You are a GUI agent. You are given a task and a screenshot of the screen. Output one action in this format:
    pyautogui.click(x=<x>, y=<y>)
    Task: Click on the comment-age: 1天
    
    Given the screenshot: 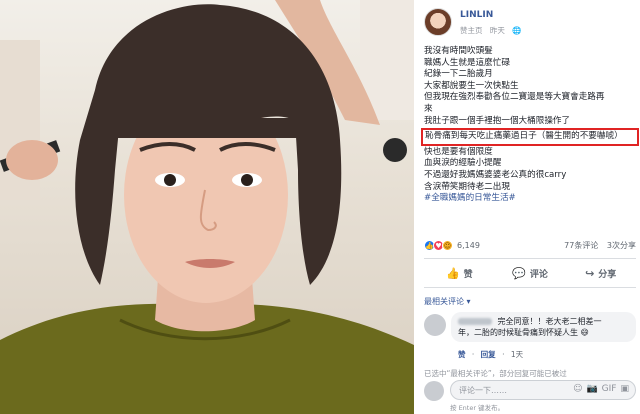 What is the action you would take?
    pyautogui.click(x=517, y=354)
    